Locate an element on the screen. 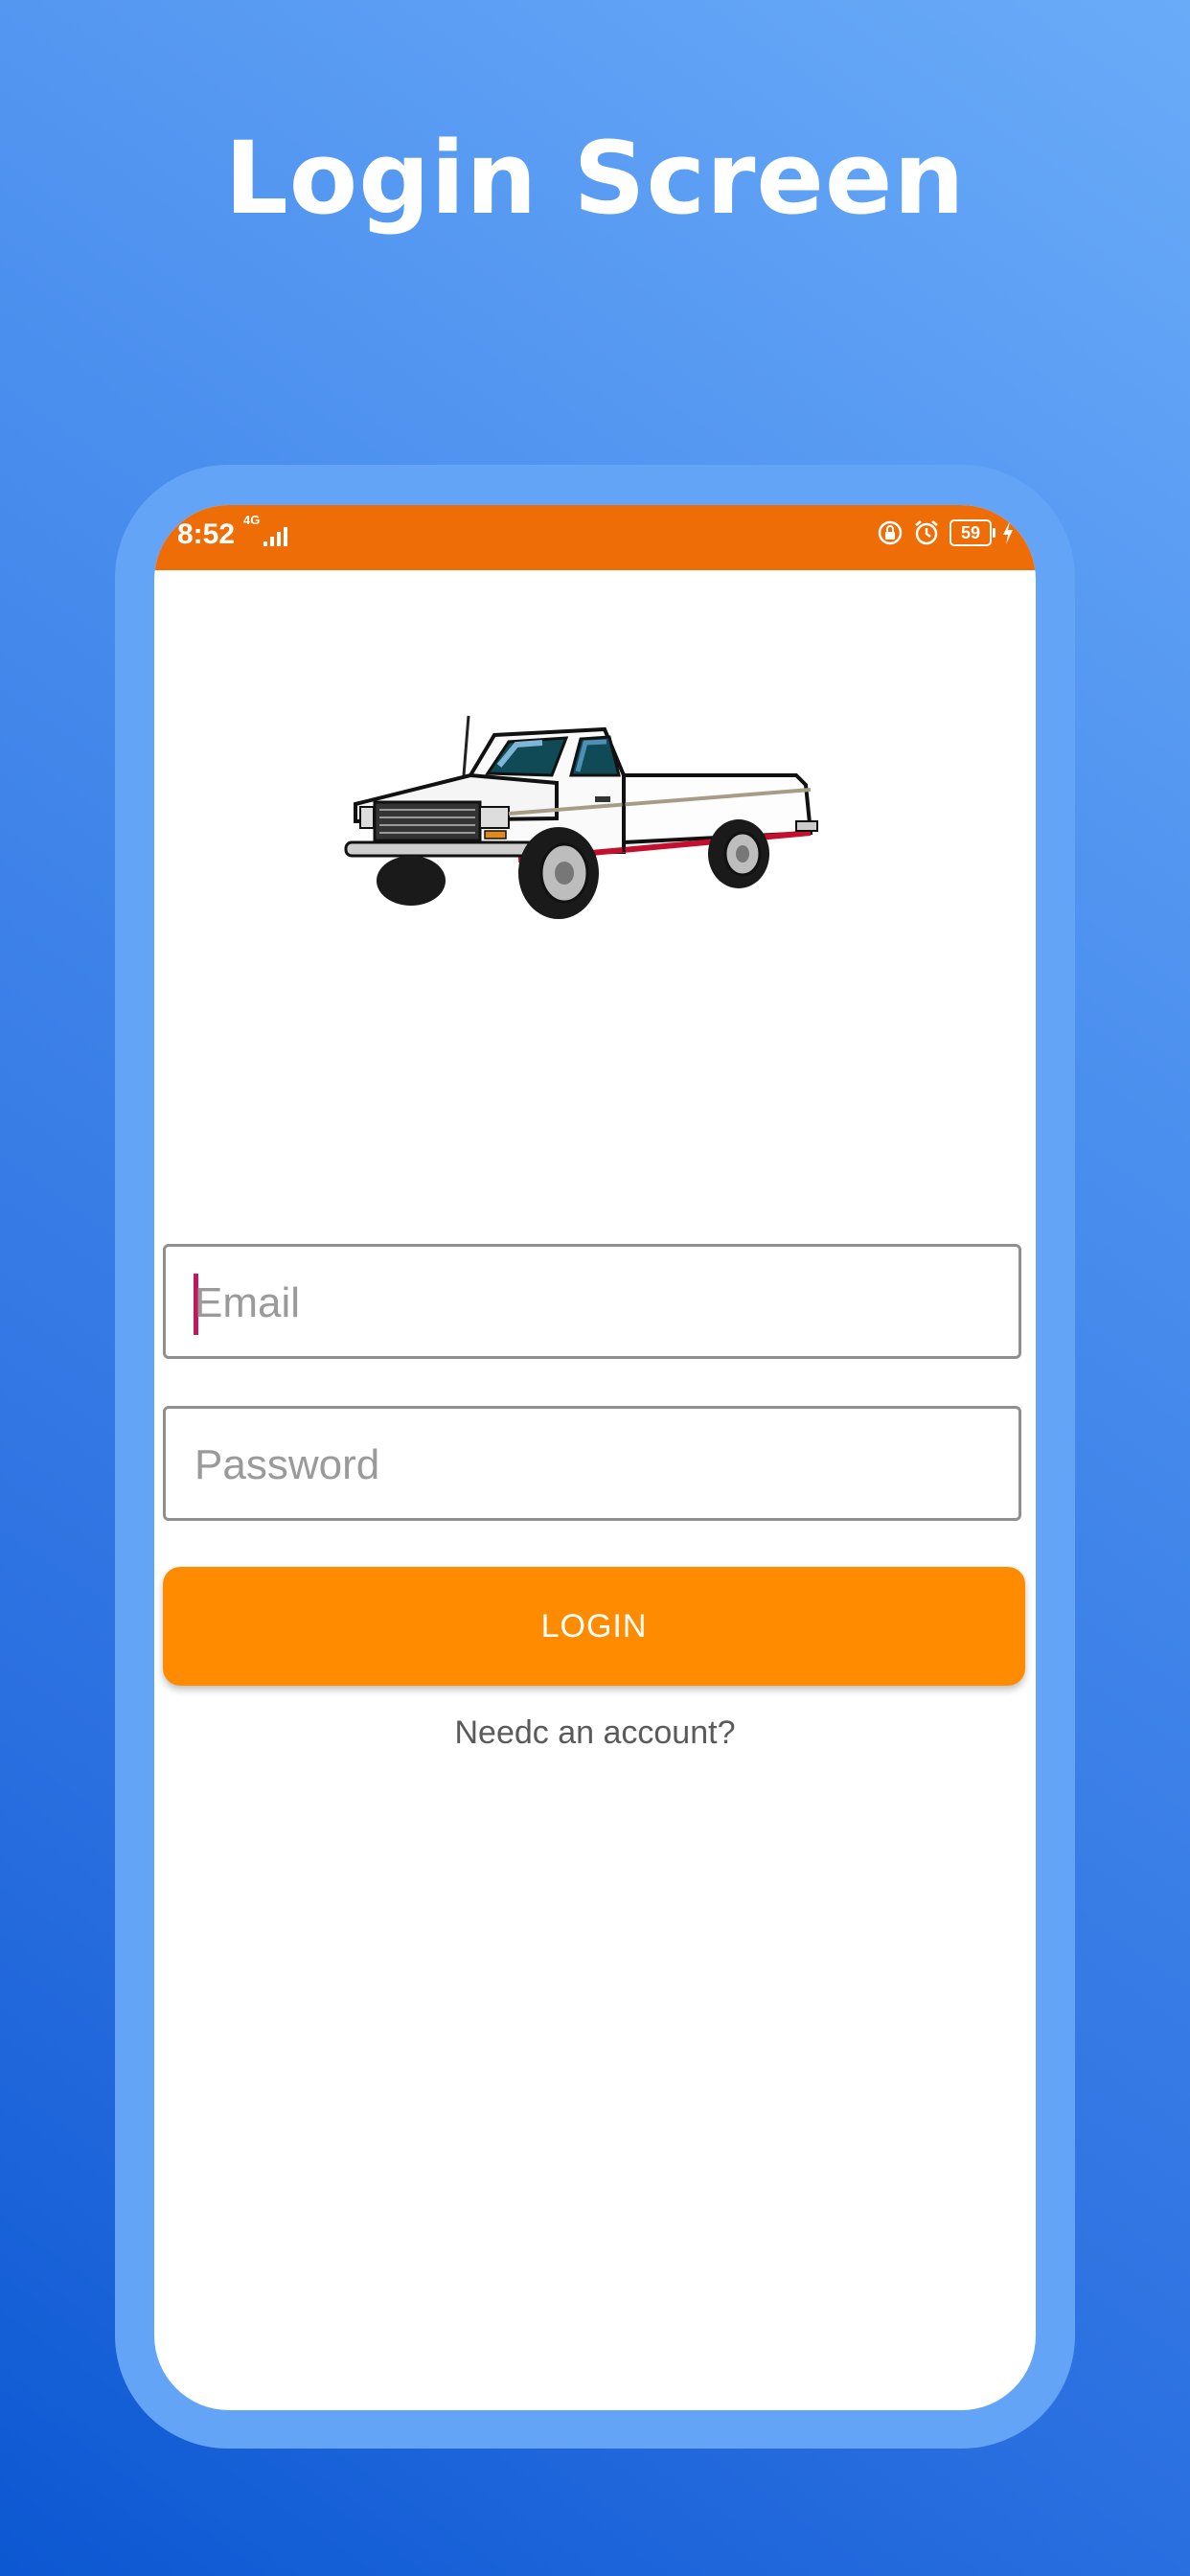 This screenshot has width=1190, height=2576. page-headline: Login Screen is located at coordinates (595, 178).